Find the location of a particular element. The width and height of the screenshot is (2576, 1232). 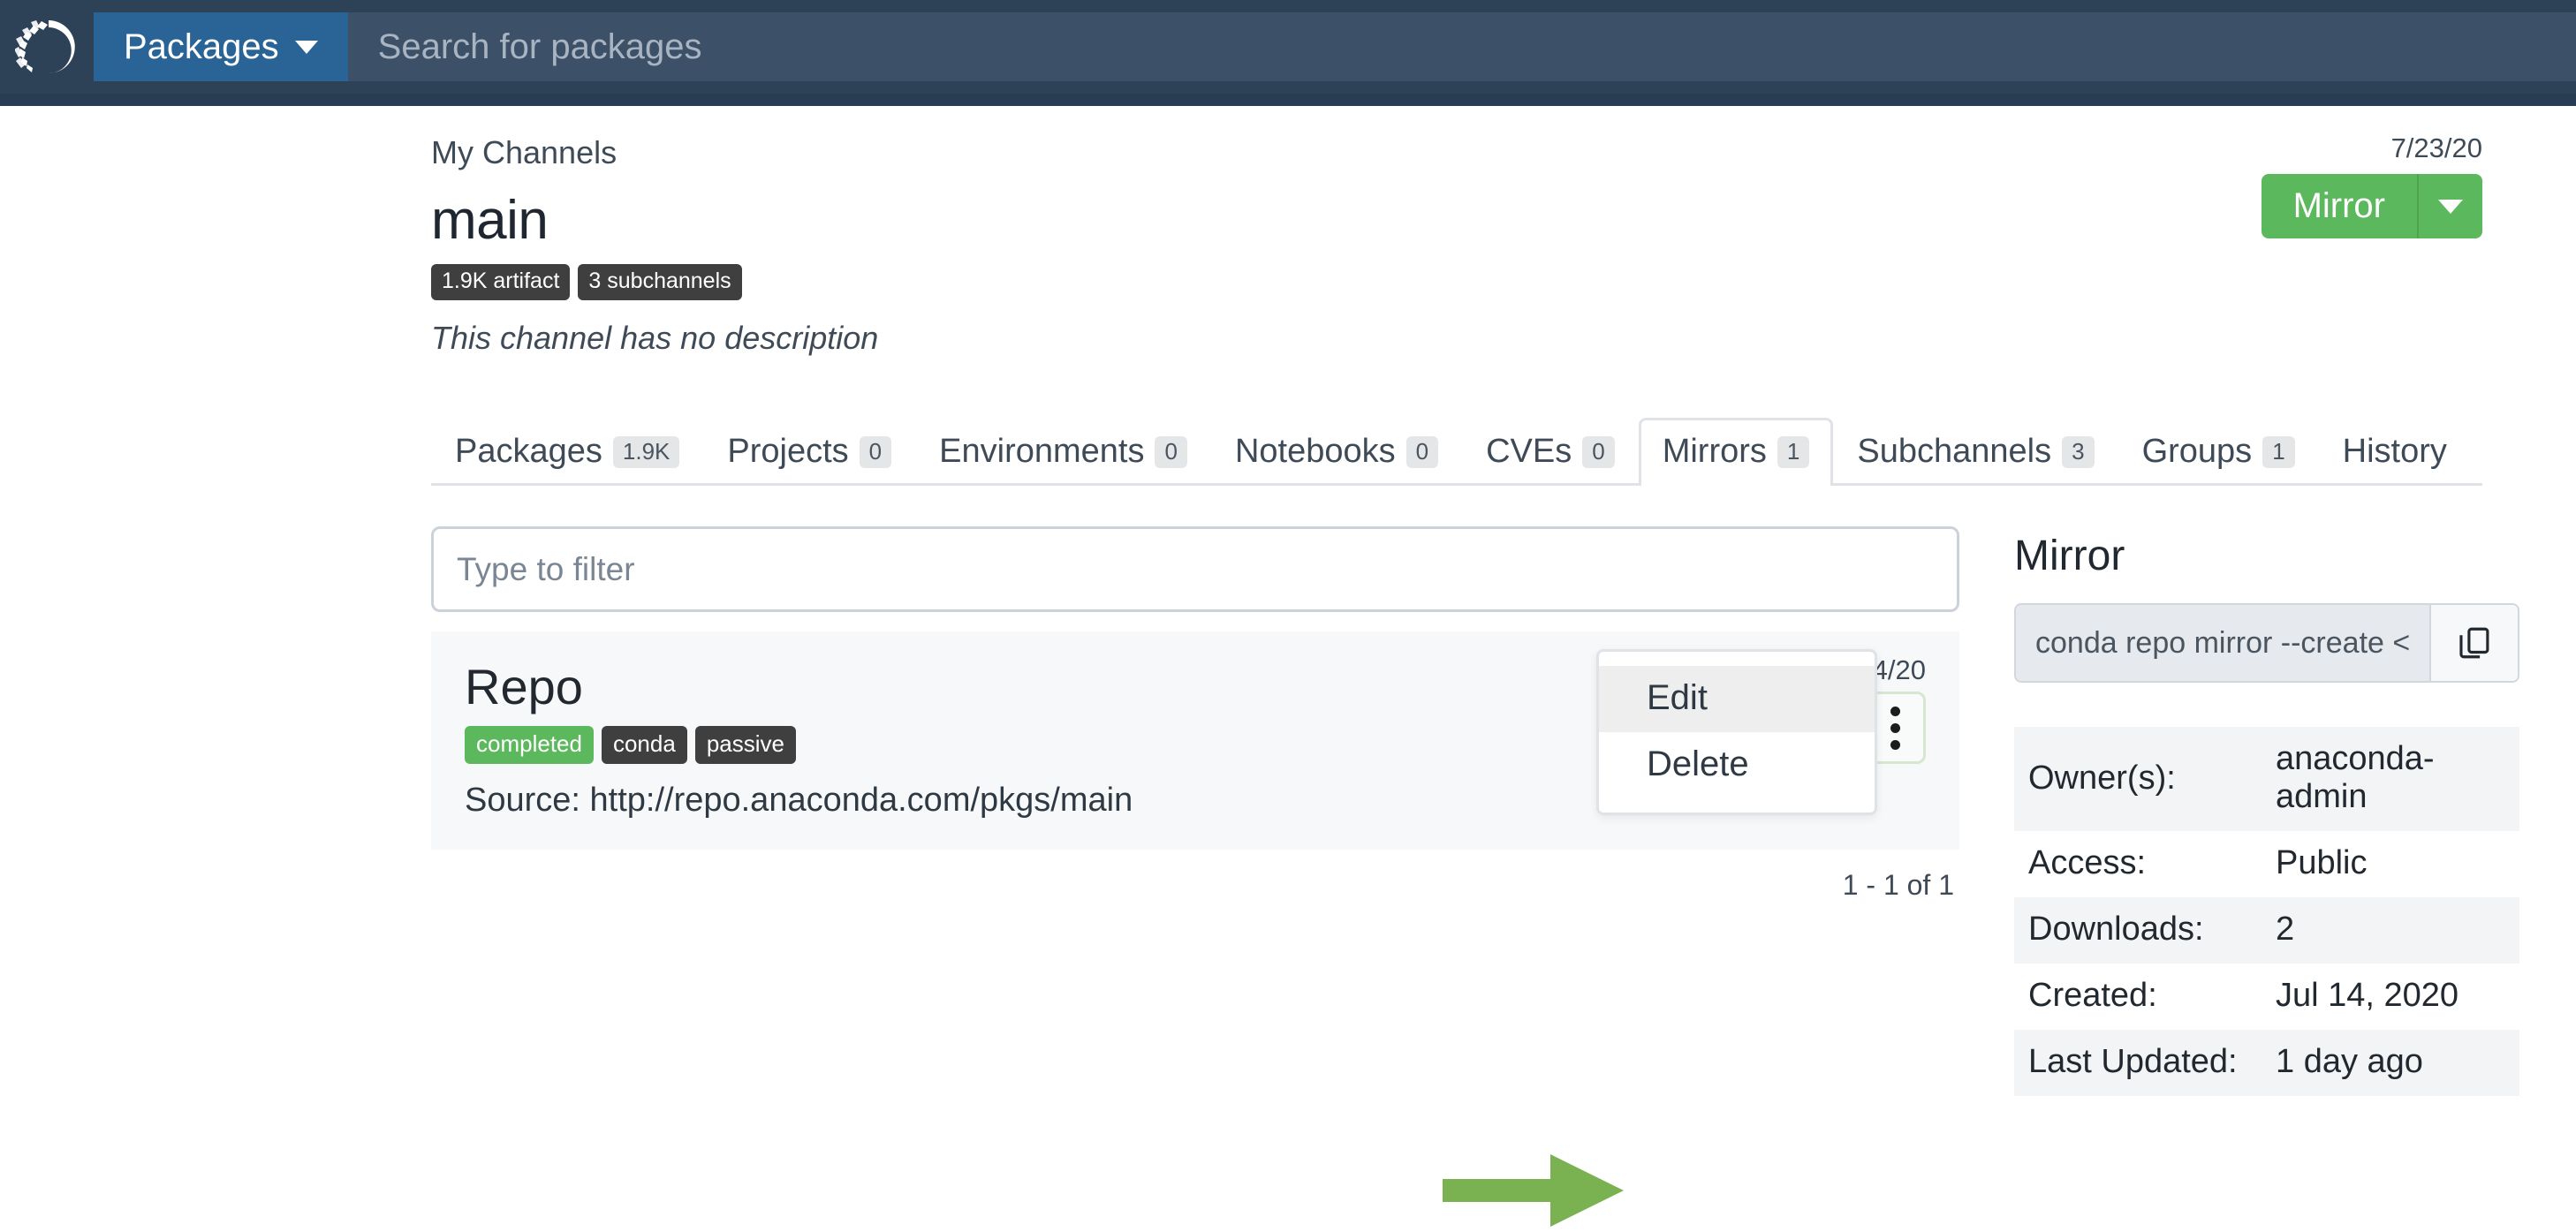

anaconda-logo-link is located at coordinates (47, 47).